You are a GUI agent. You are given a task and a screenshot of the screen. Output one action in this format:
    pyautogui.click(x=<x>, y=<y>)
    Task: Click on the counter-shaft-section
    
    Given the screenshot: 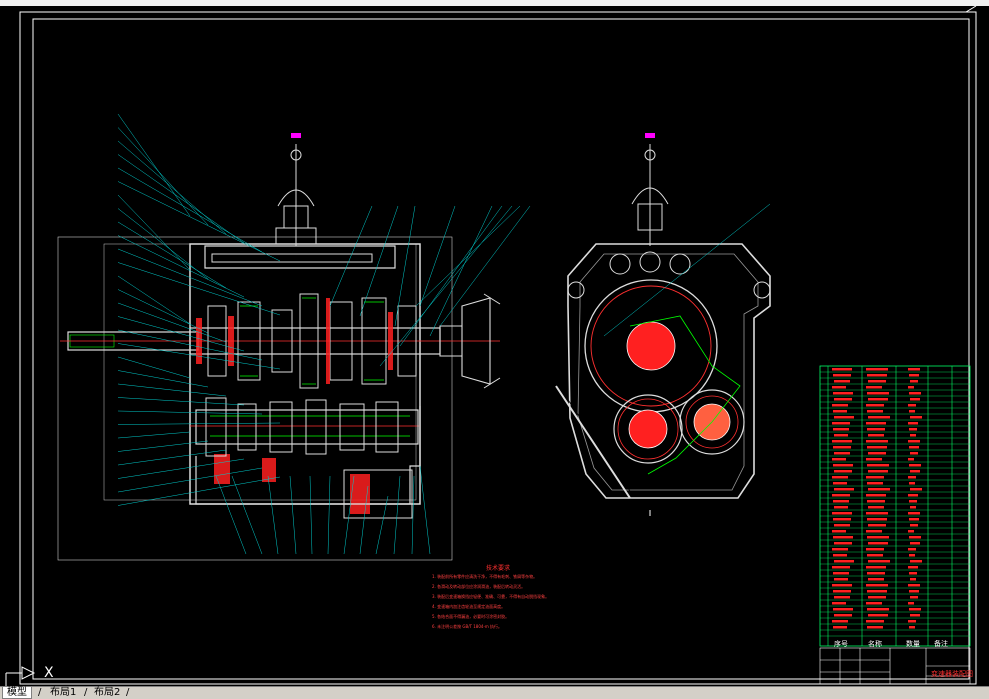 What is the action you would take?
    pyautogui.click(x=648, y=429)
    